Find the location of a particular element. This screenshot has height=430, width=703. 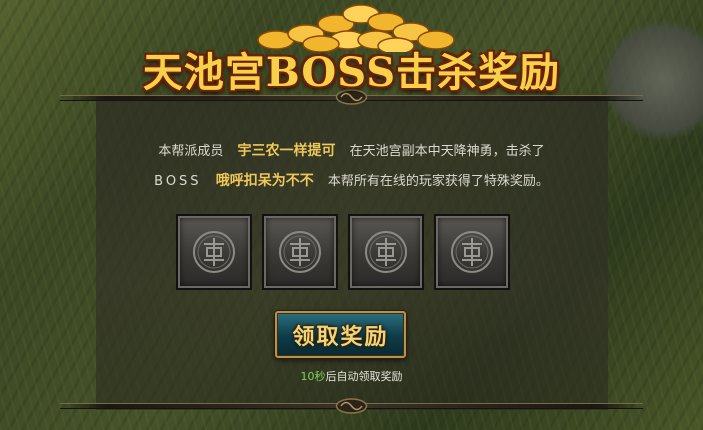

countdown-seconds: 10秒 is located at coordinates (313, 376).